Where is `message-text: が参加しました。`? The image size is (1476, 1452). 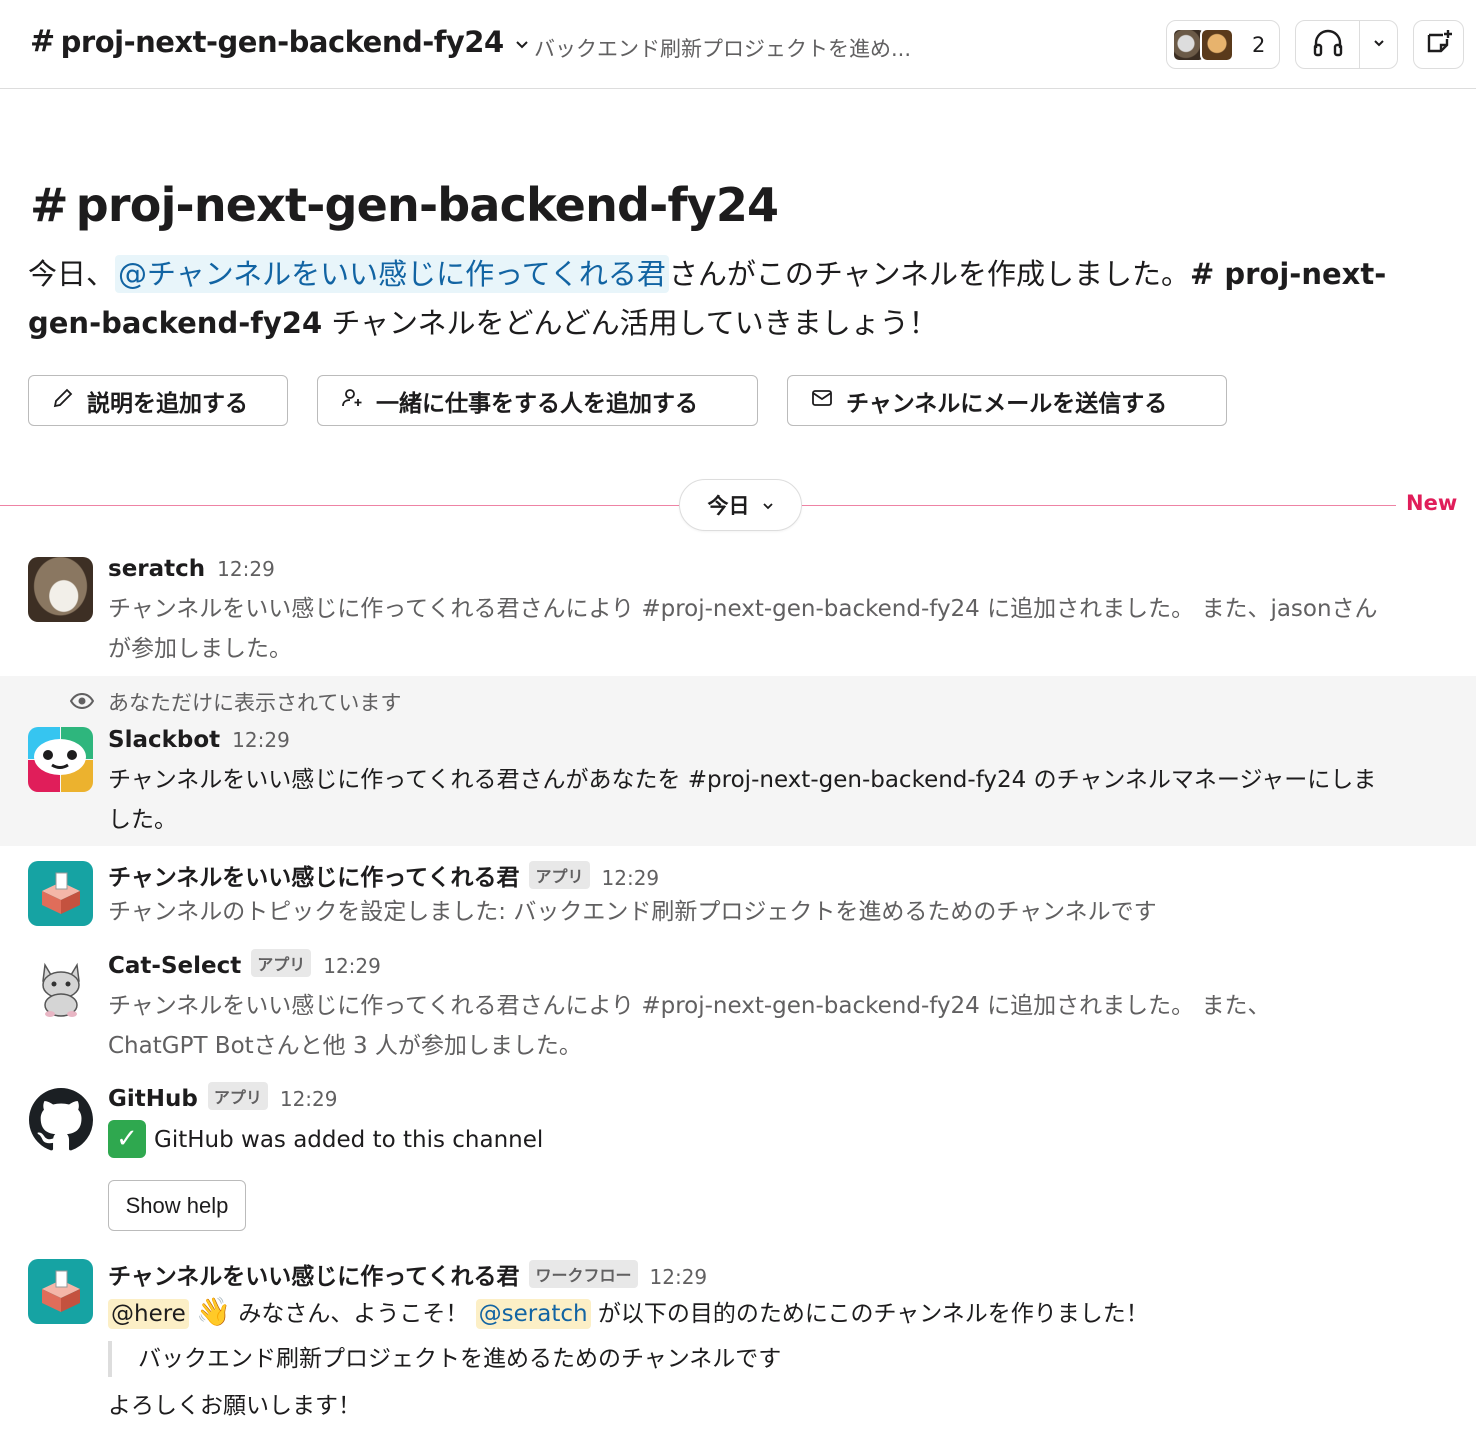
message-text: が参加しました。 is located at coordinates (200, 649).